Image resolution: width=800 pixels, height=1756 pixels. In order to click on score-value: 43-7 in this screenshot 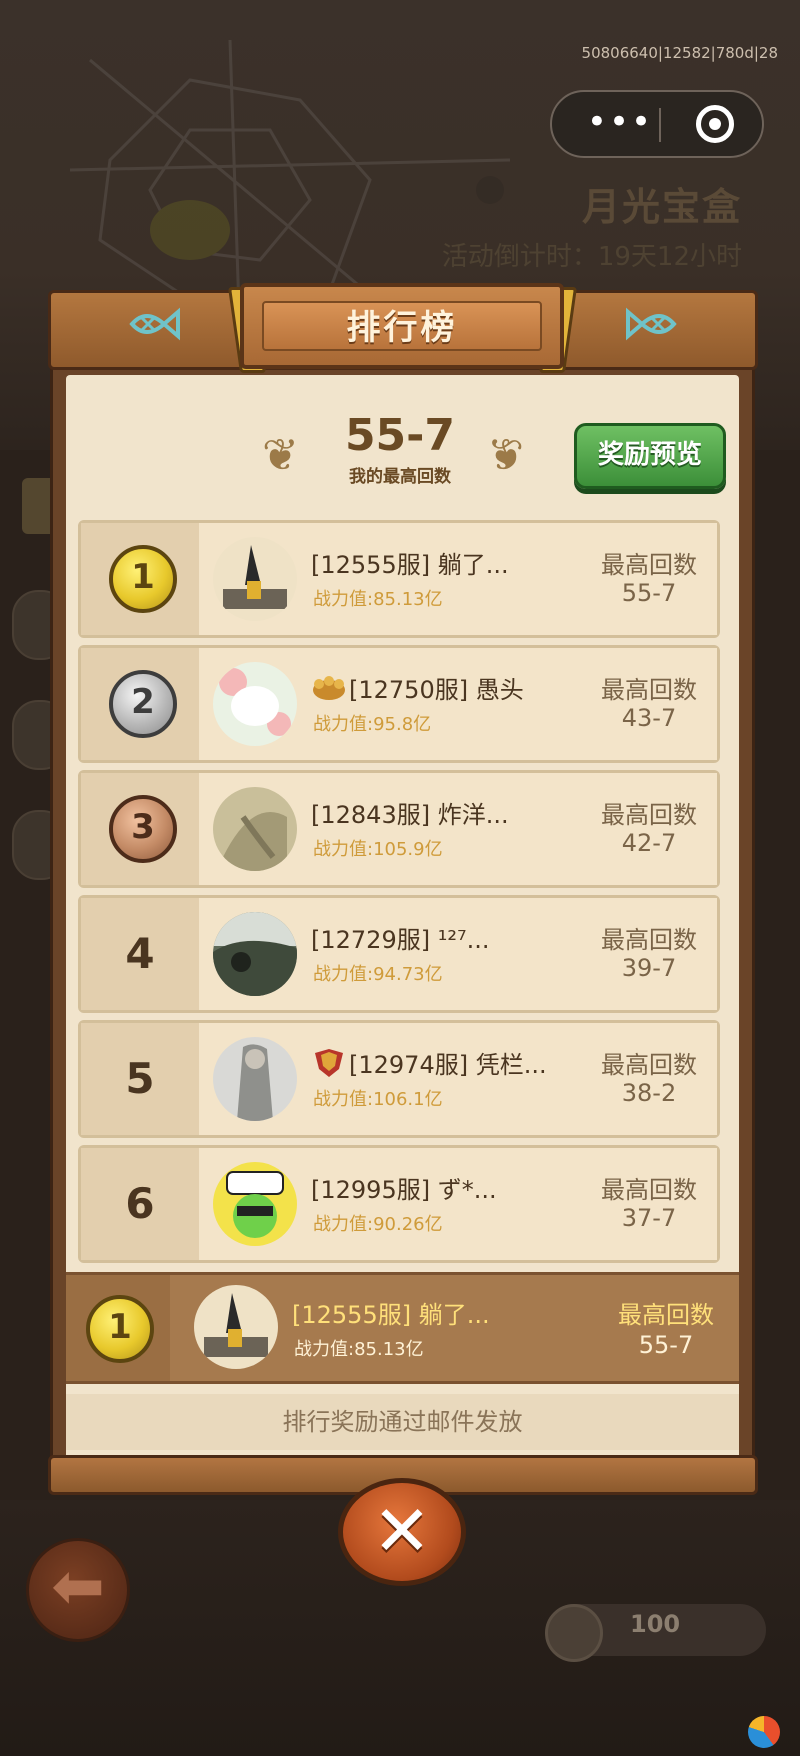, I will do `click(649, 718)`.